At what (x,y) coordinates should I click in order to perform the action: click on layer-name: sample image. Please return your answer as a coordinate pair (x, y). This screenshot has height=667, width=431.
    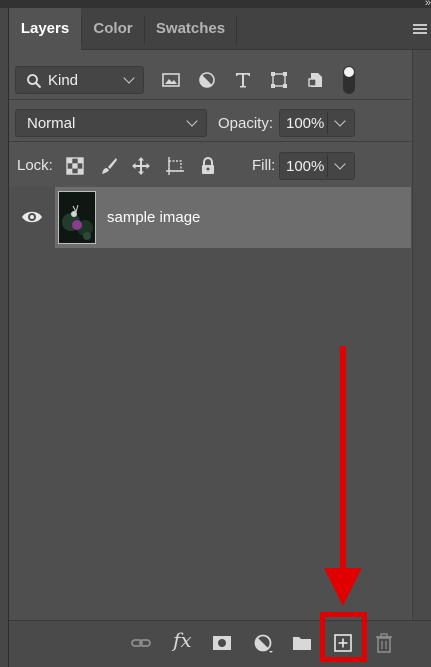
    Looking at the image, I should click on (154, 217).